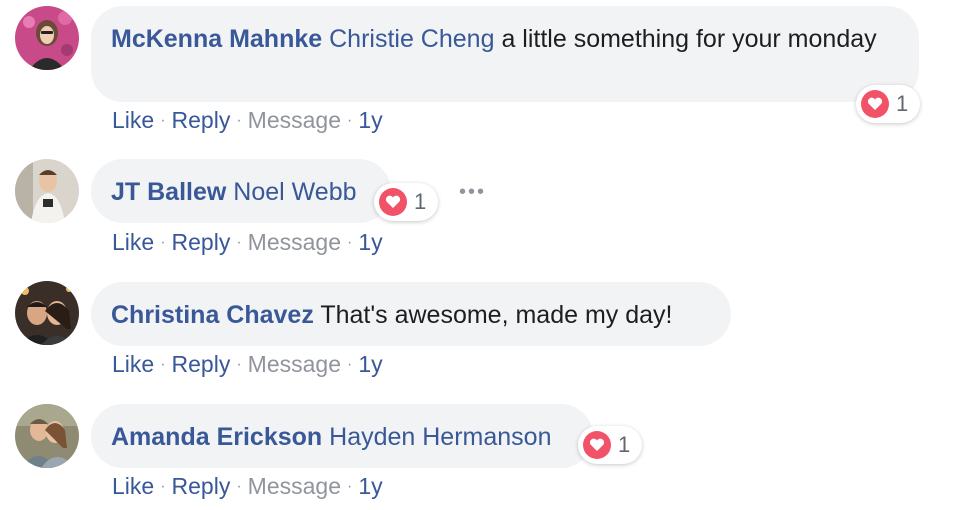 The height and width of the screenshot is (510, 978). I want to click on comment-text: a little something for your monday, so click(689, 39).